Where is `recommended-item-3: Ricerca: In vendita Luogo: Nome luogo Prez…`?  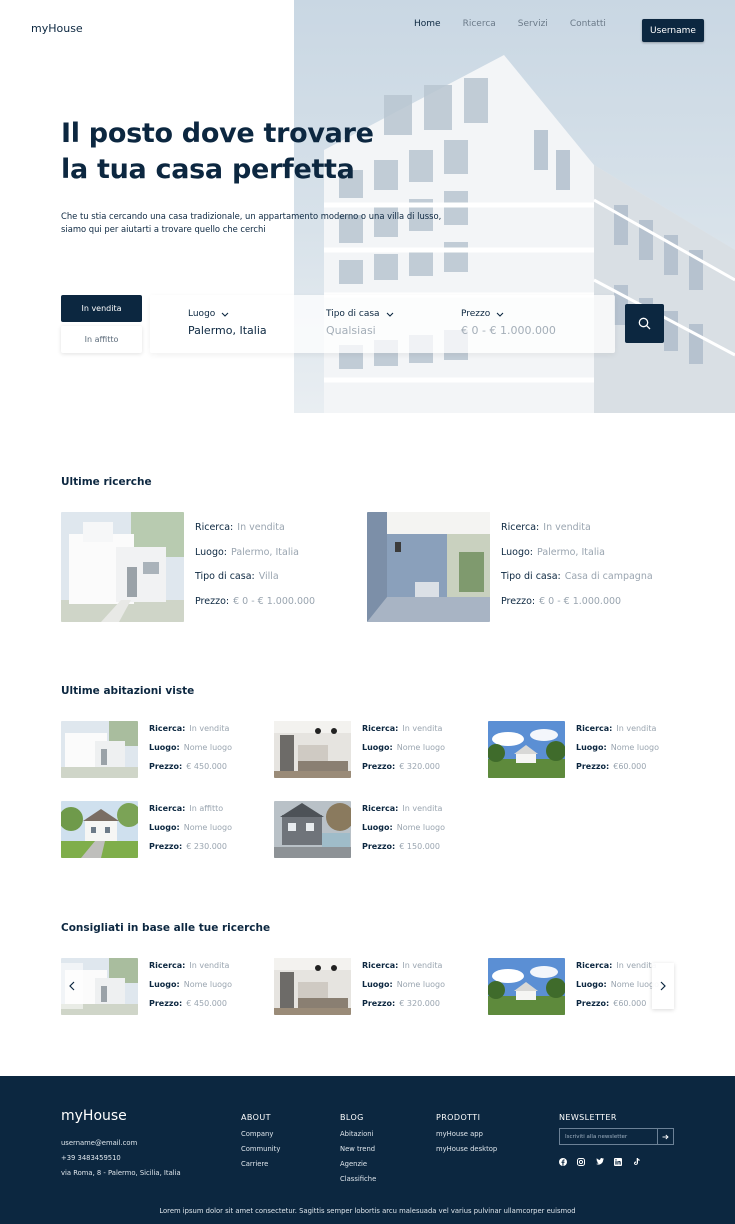 recommended-item-3: Ricerca: In vendita Luogo: Nome luogo Prez… is located at coordinates (617, 989).